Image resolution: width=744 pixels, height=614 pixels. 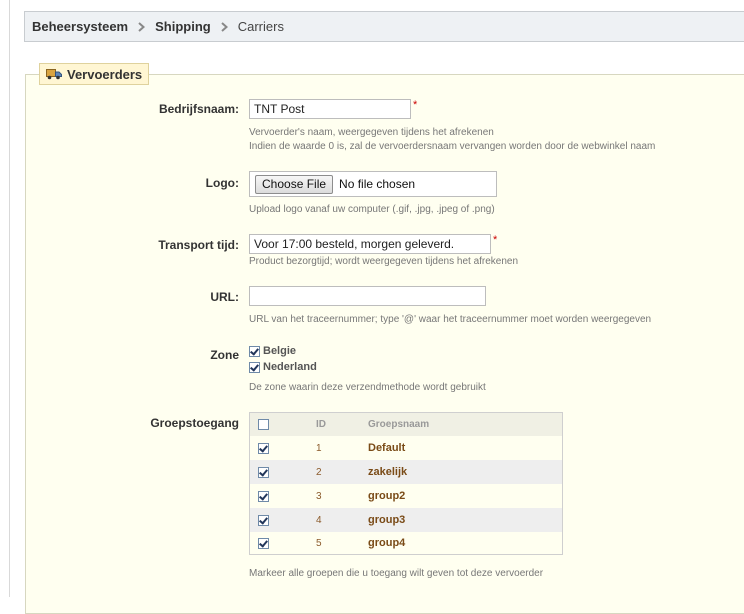 What do you see at coordinates (387, 448) in the screenshot?
I see `row-group-name: Default` at bounding box center [387, 448].